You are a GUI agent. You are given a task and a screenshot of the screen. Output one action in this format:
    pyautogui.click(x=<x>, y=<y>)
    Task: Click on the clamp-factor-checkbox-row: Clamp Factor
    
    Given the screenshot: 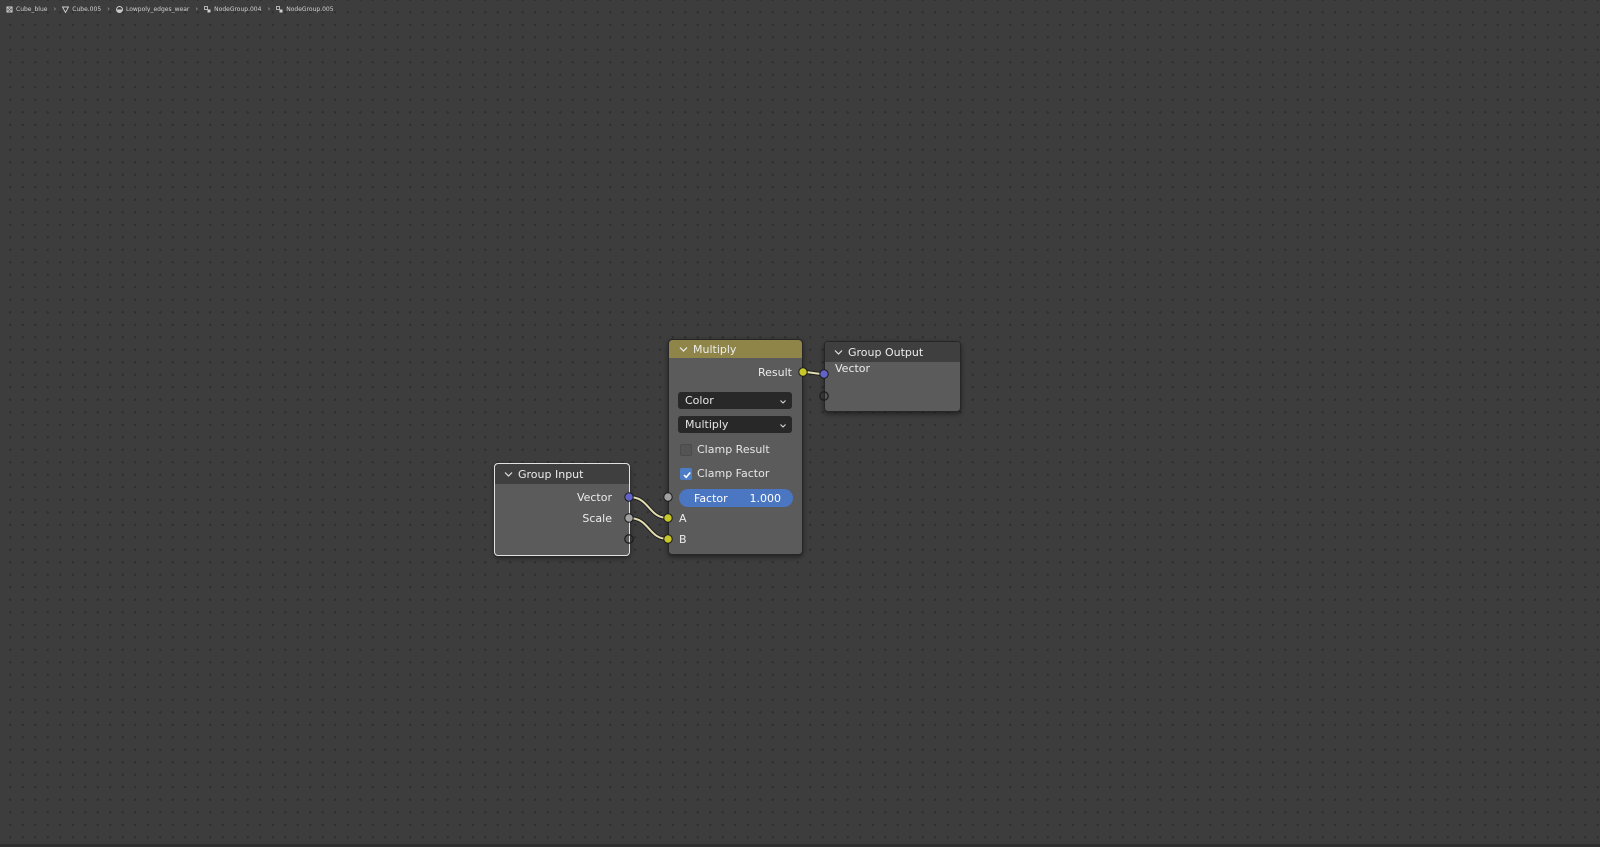 What is the action you would take?
    pyautogui.click(x=724, y=473)
    